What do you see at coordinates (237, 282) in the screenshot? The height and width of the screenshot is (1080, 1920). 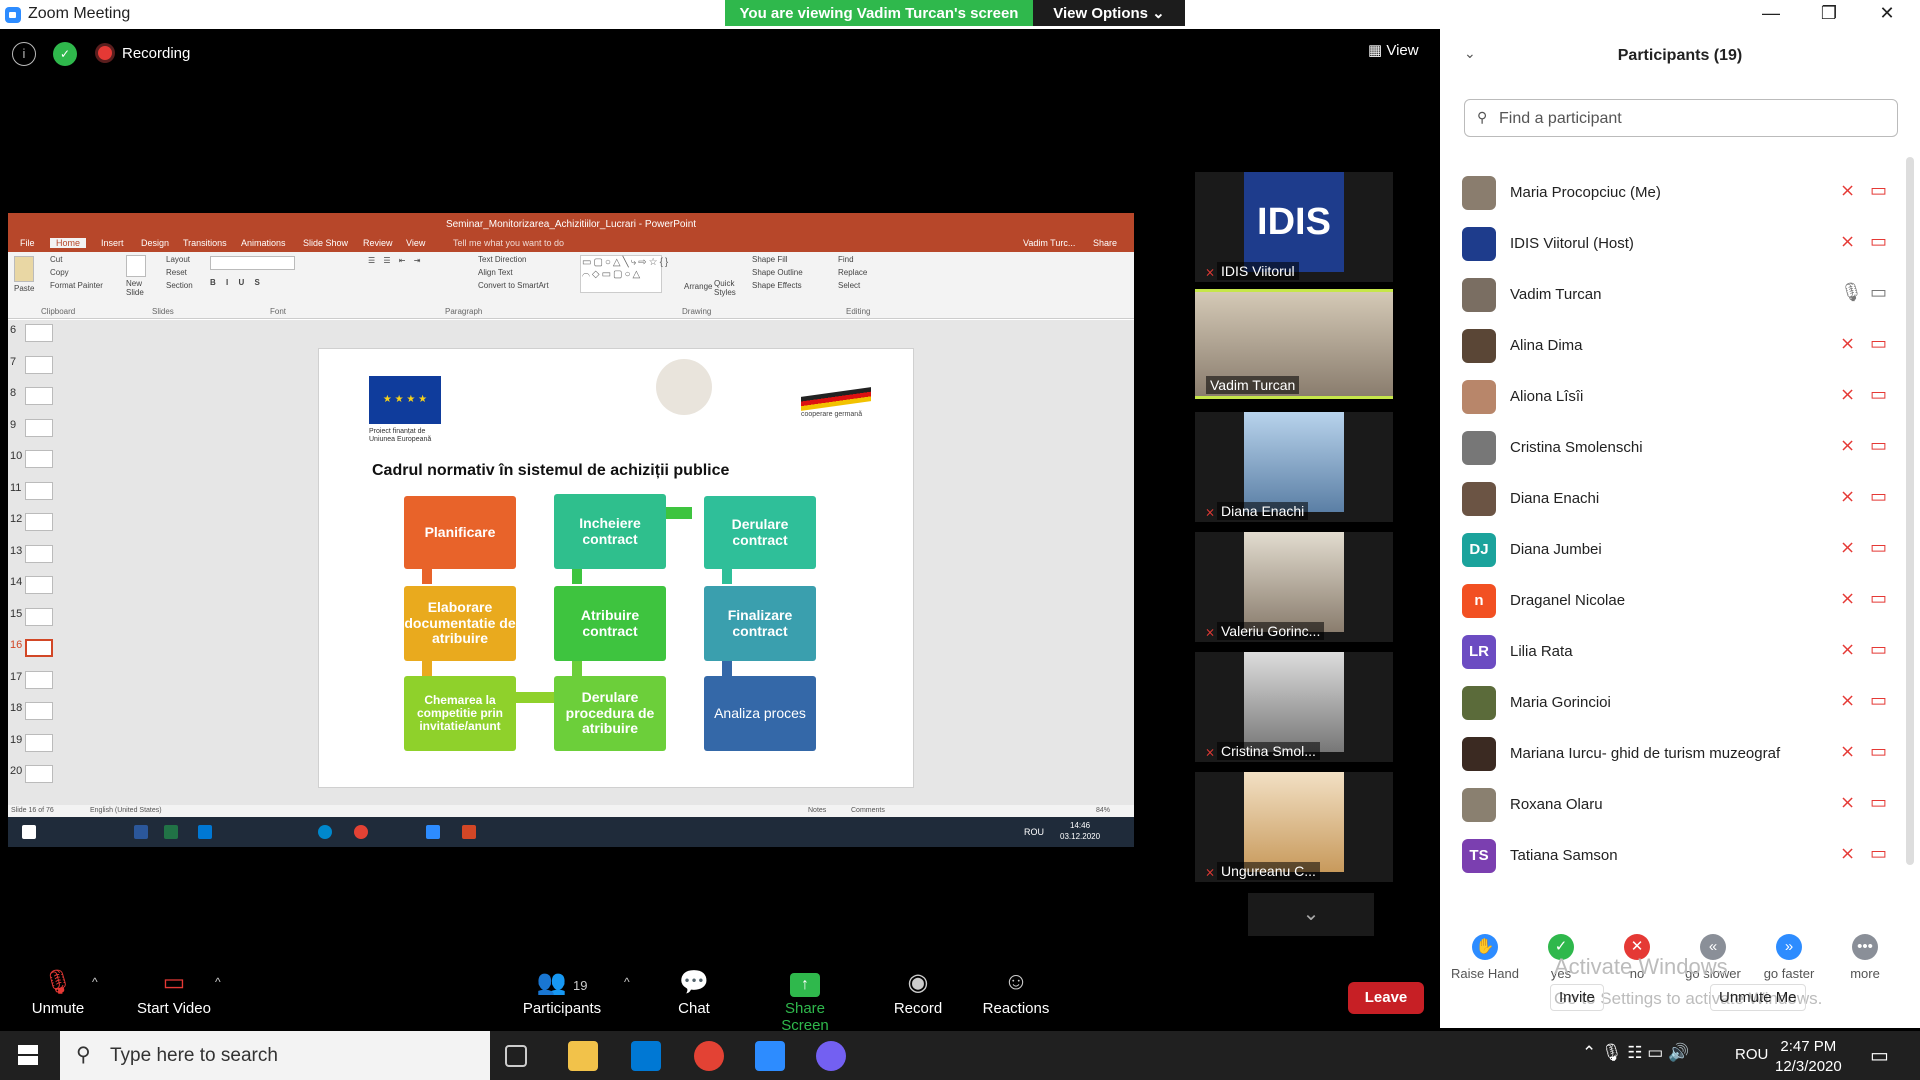 I see `font-format-buttons: B I U S` at bounding box center [237, 282].